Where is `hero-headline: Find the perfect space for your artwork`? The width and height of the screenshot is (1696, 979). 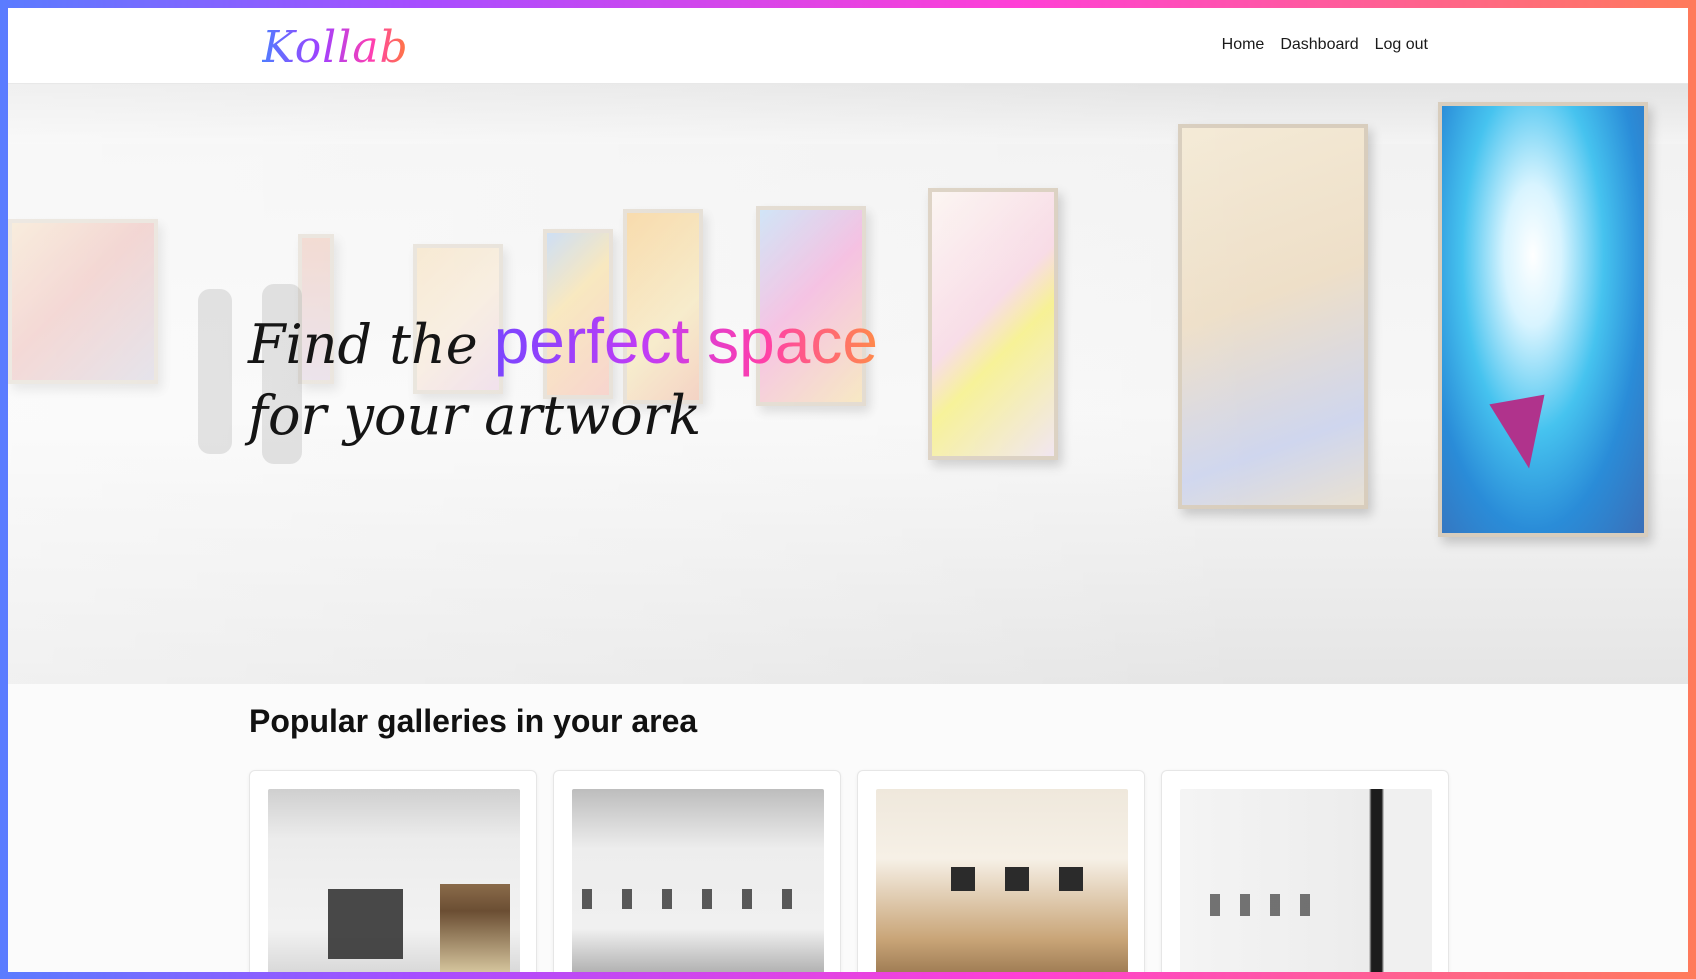 hero-headline: Find the perfect space for your artwork is located at coordinates (563, 375).